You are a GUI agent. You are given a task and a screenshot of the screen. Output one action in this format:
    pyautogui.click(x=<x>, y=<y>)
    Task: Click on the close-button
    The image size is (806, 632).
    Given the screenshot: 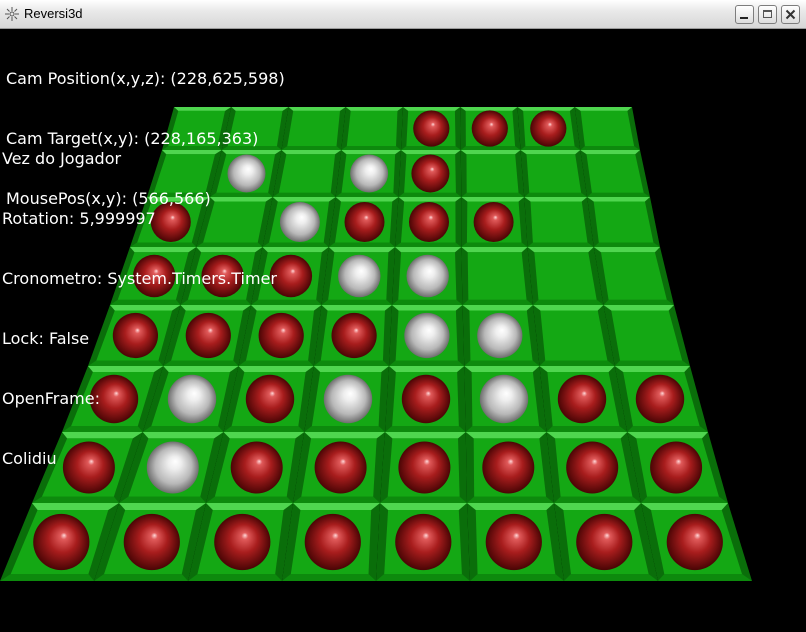 What is the action you would take?
    pyautogui.click(x=790, y=14)
    